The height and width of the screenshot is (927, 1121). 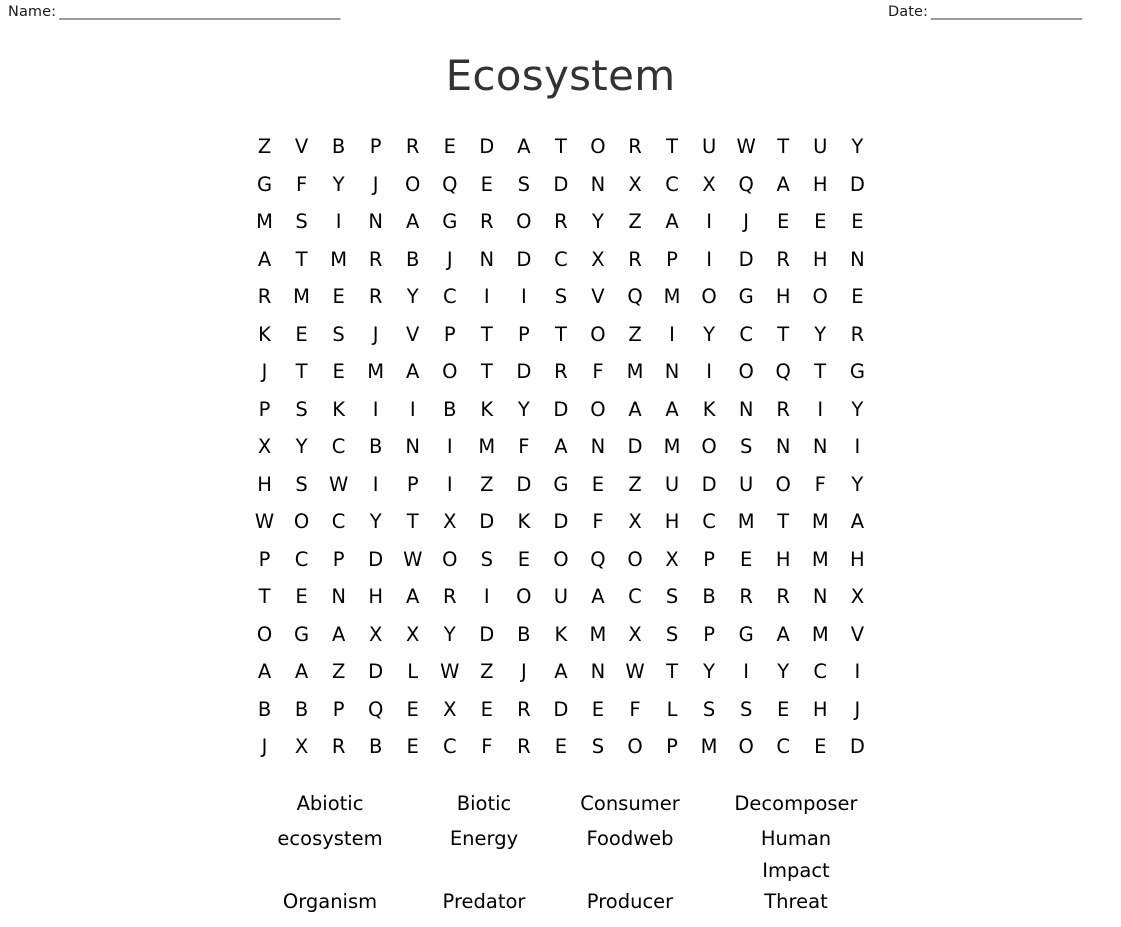 What do you see at coordinates (796, 854) in the screenshot?
I see `word-list-item: Human Impact` at bounding box center [796, 854].